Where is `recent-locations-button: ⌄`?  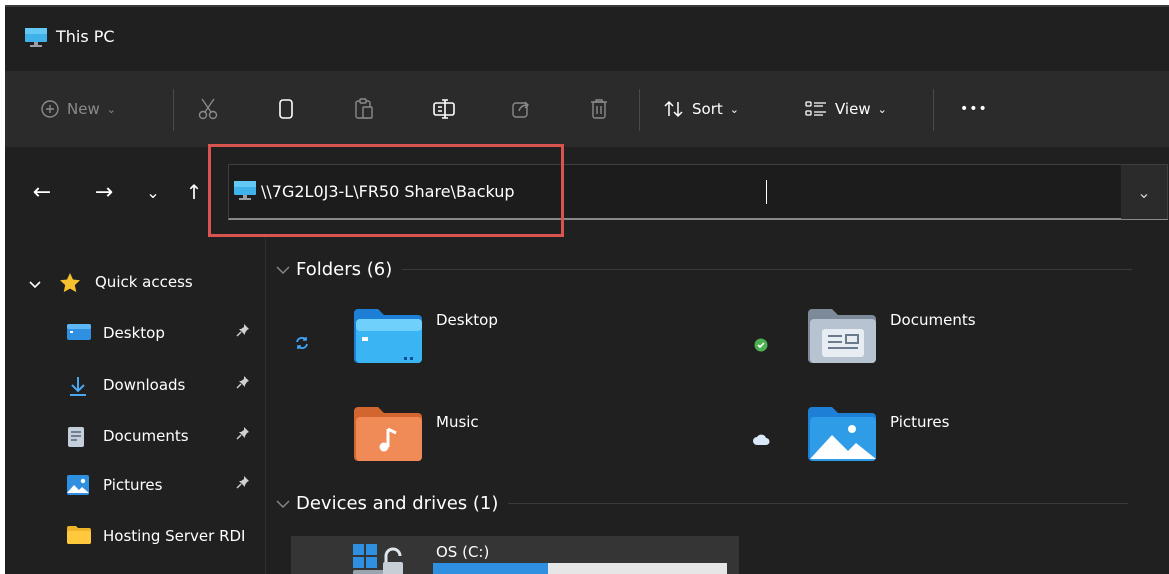 recent-locations-button: ⌄ is located at coordinates (153, 192).